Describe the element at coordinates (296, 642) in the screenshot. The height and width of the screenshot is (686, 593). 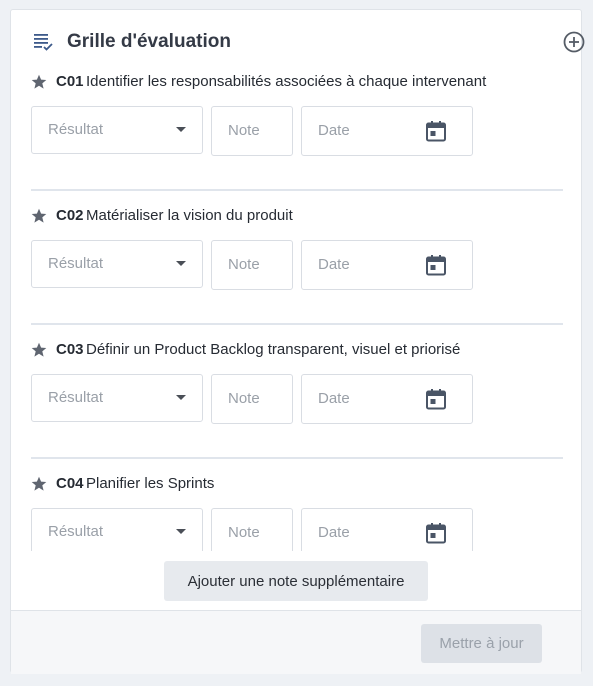
I see `card-footer: Mettre à jour` at that location.